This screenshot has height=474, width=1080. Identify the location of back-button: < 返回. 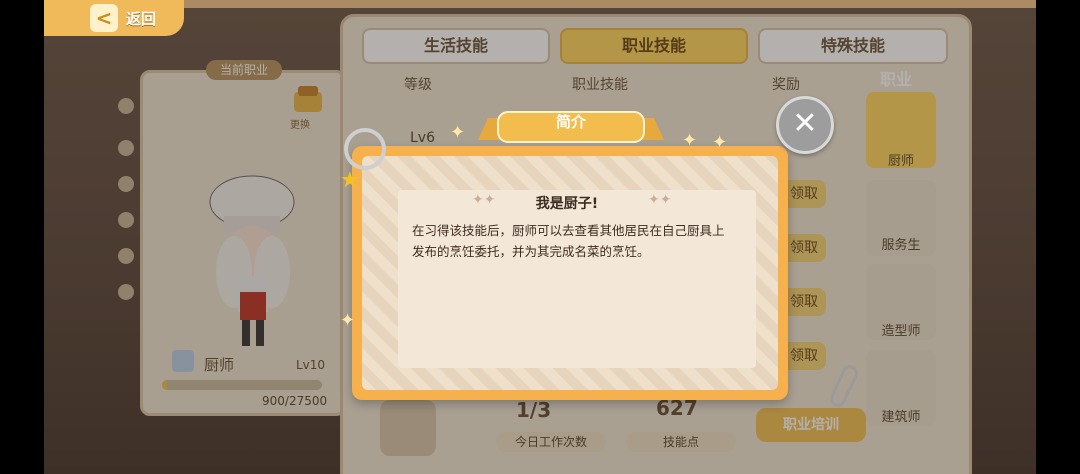
(114, 18).